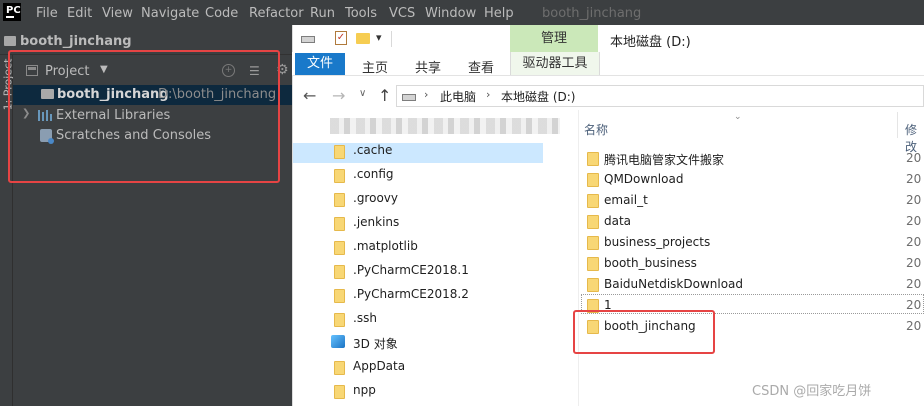 This screenshot has height=406, width=924. I want to click on pycharm-logo-icon: PC, so click(12, 12).